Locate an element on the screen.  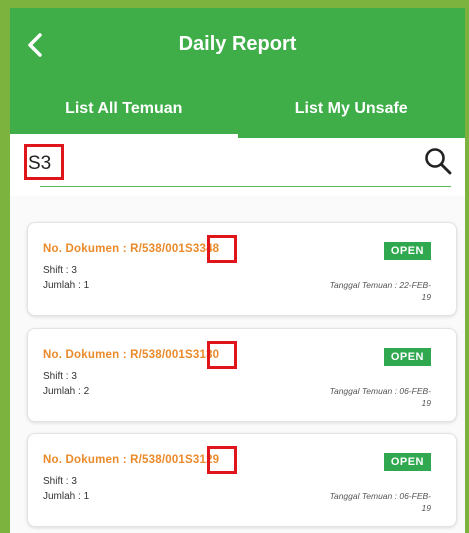
search-icon is located at coordinates (438, 161).